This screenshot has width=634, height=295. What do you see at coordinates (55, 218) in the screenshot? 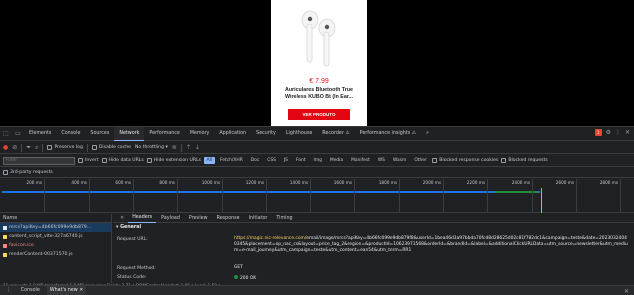
I see `name-column-header: Name` at bounding box center [55, 218].